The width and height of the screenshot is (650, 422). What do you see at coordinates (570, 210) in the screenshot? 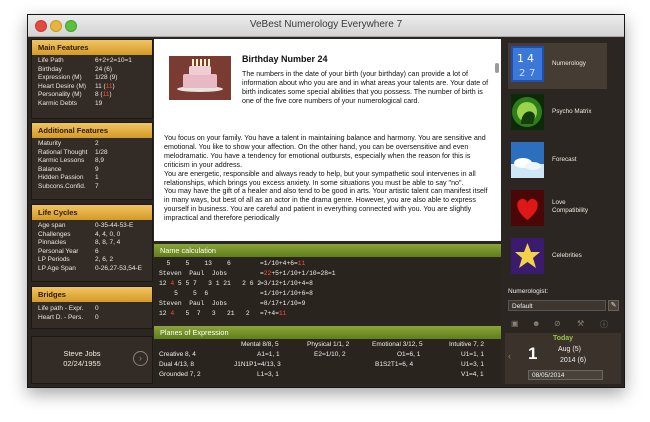
I see `feature-label: Compatibility` at bounding box center [570, 210].